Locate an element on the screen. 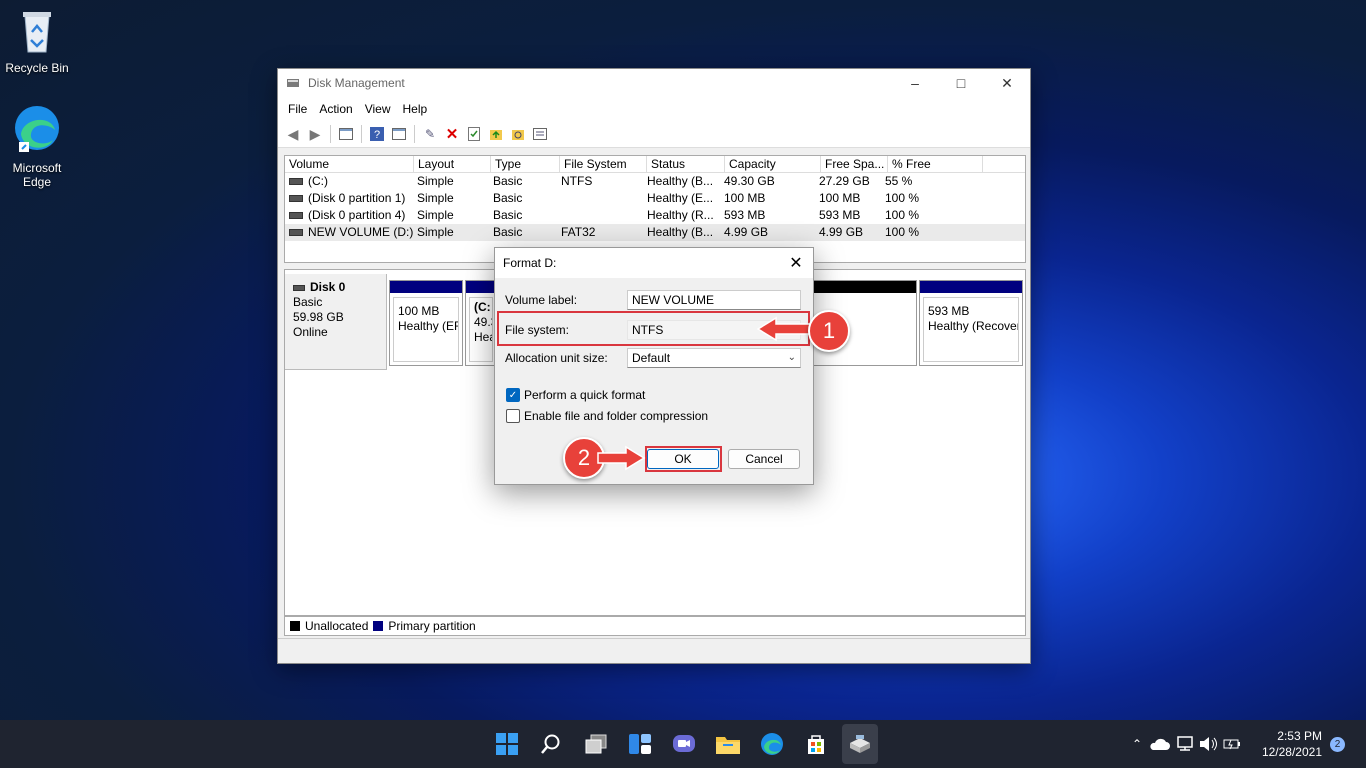  help-button: ? is located at coordinates (377, 134).